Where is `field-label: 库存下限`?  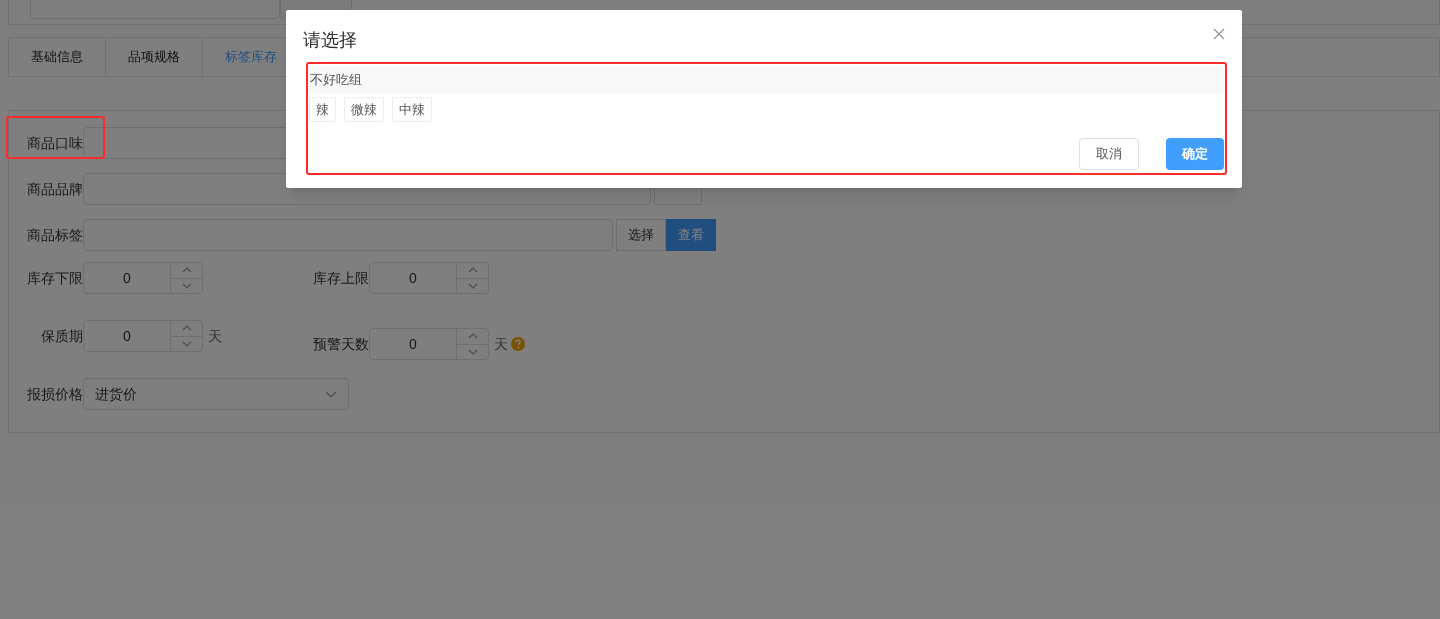
field-label: 库存下限 is located at coordinates (54, 278).